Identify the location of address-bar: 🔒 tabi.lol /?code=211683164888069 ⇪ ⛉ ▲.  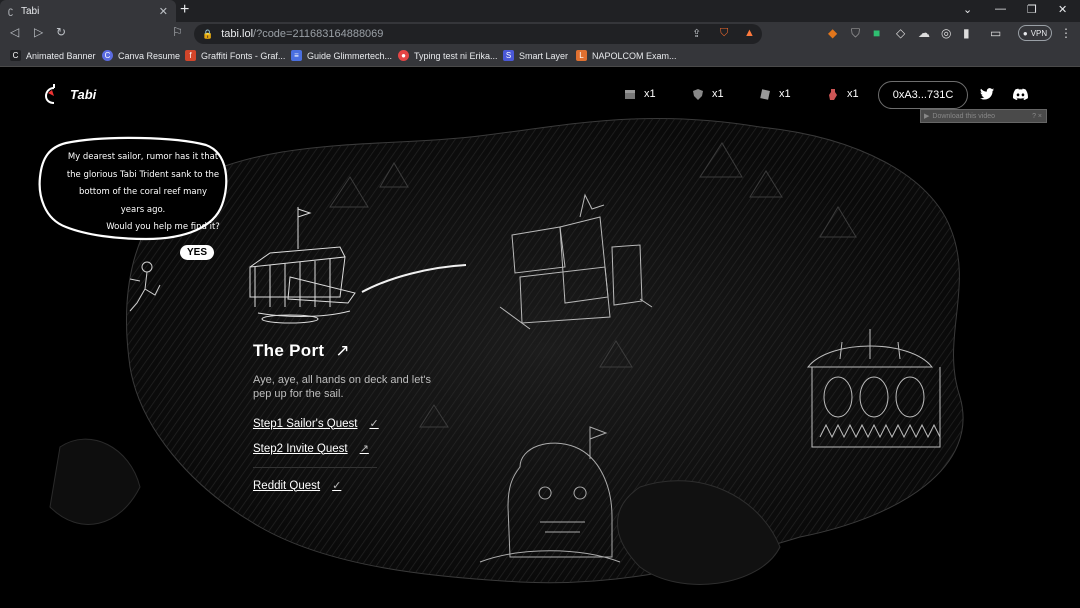
(478, 34).